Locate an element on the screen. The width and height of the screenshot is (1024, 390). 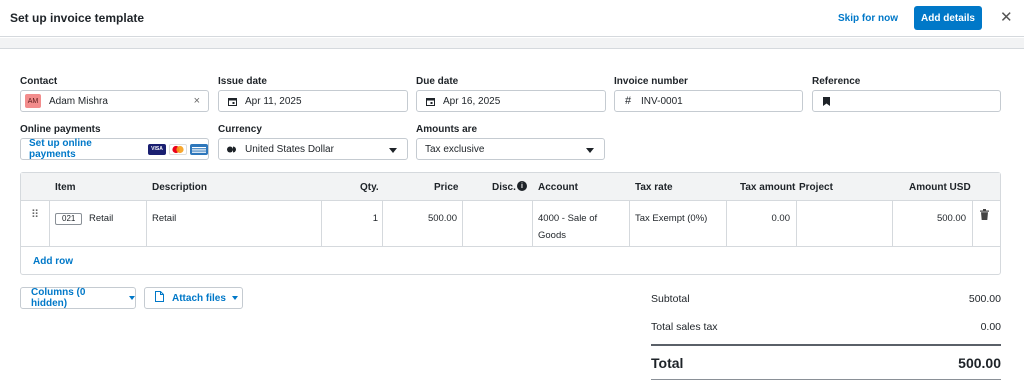
column-disc: Disc. is located at coordinates (504, 187).